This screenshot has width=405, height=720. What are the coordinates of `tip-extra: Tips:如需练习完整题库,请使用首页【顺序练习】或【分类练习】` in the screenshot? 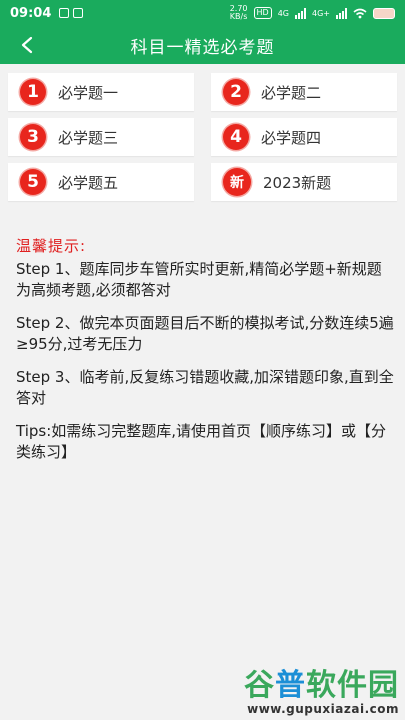 It's located at (201, 441).